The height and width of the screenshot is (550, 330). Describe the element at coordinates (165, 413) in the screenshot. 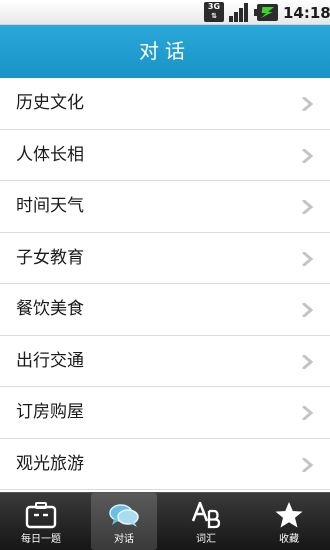

I see `list-item: 订房购屋` at that location.